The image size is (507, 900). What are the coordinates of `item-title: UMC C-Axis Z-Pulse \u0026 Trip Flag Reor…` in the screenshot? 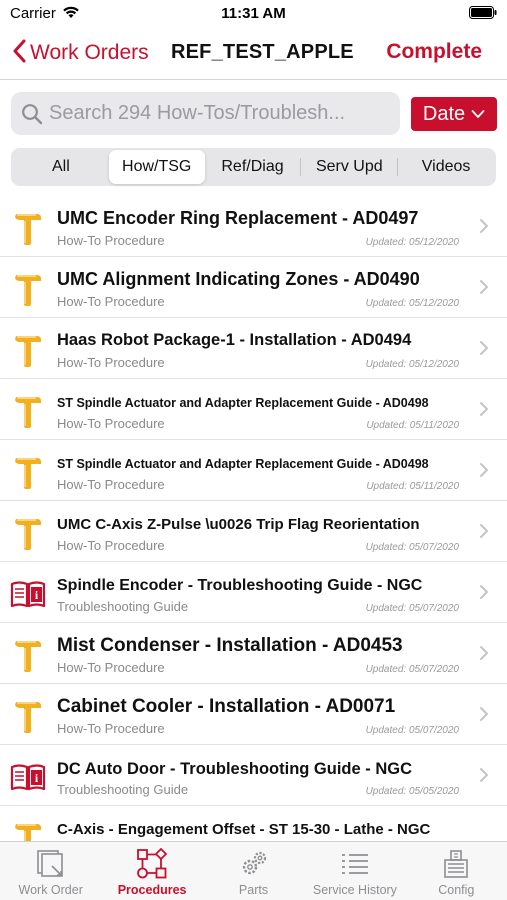 It's located at (238, 524).